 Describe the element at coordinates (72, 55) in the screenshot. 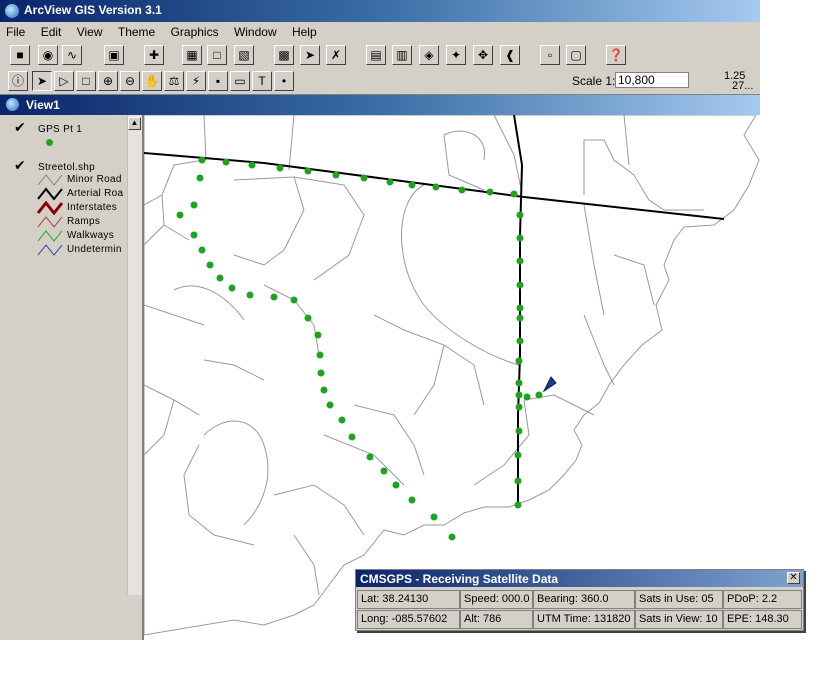

I see `theme-properties-button: ∿` at that location.